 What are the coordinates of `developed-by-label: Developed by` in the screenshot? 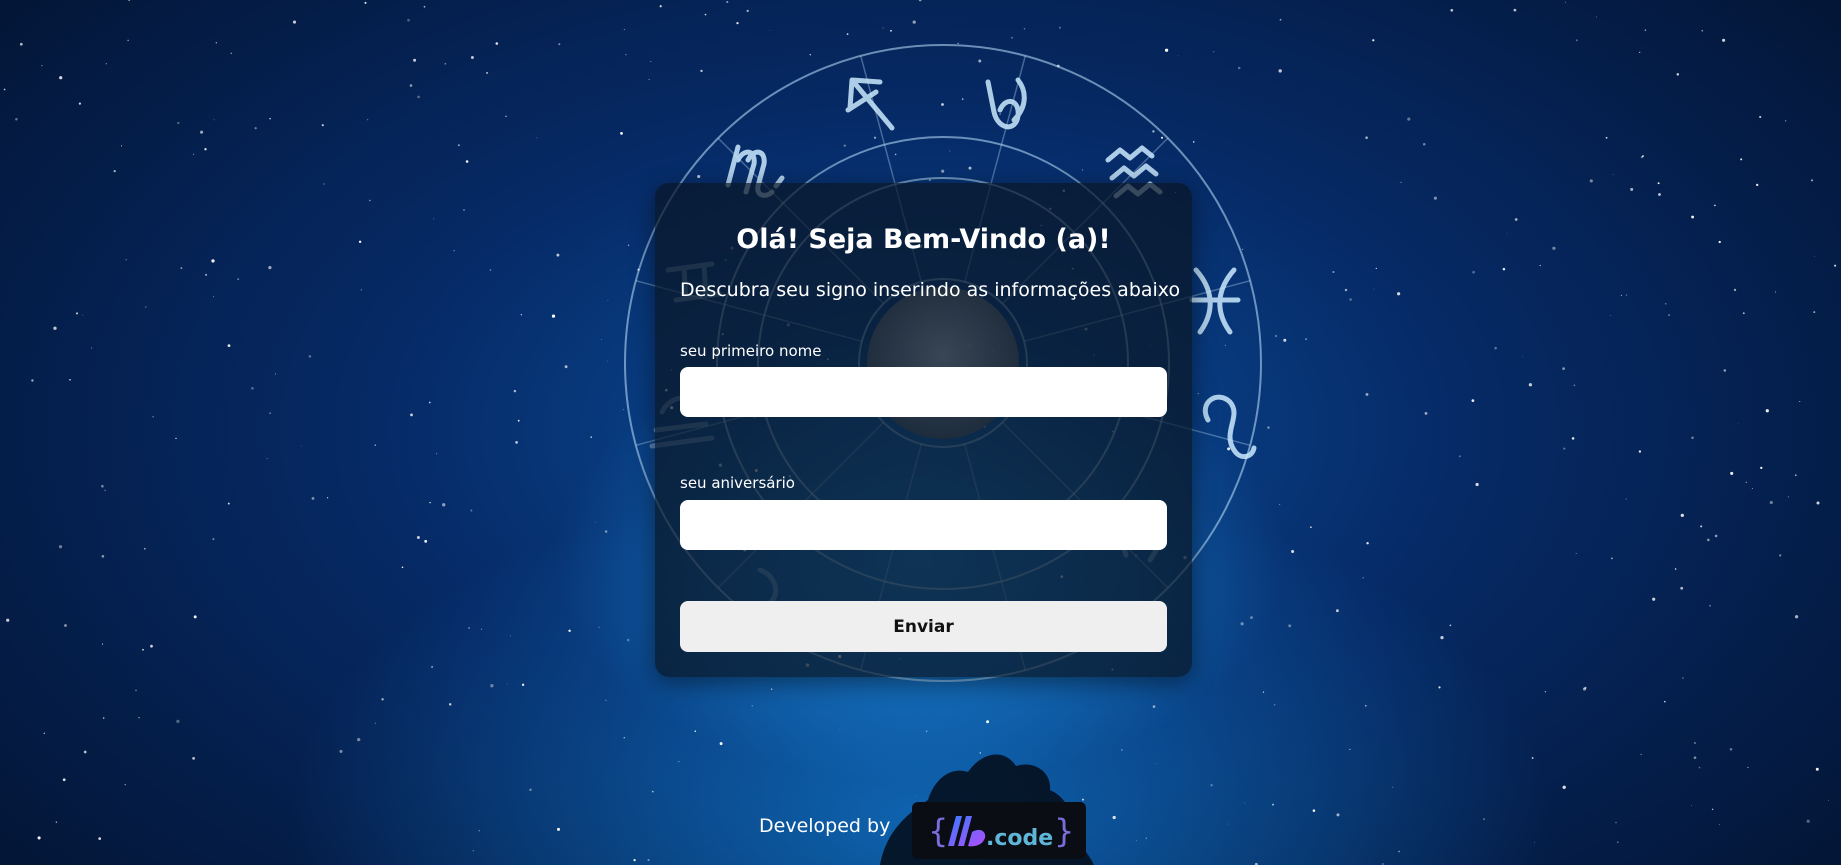 It's located at (825, 826).